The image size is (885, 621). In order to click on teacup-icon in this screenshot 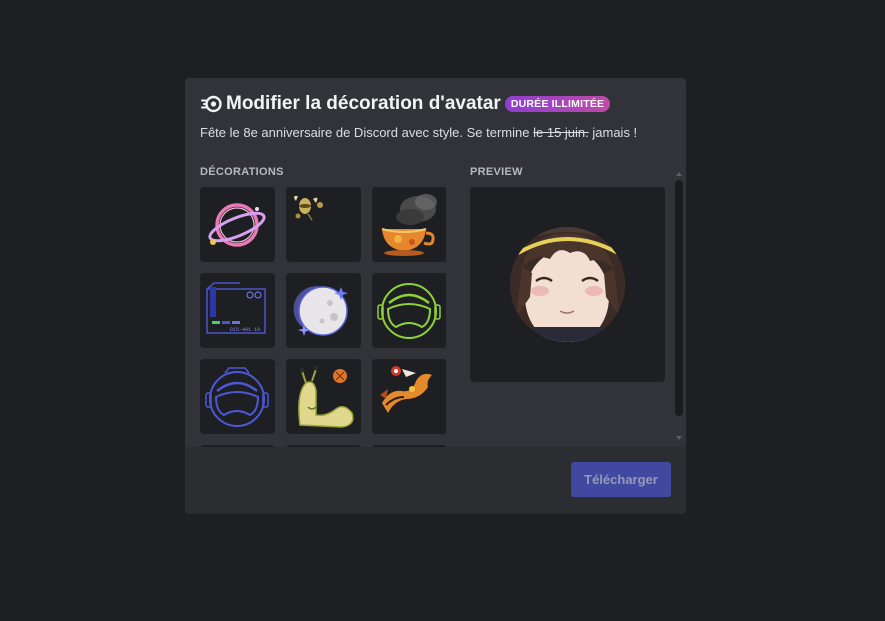, I will do `click(409, 225)`.